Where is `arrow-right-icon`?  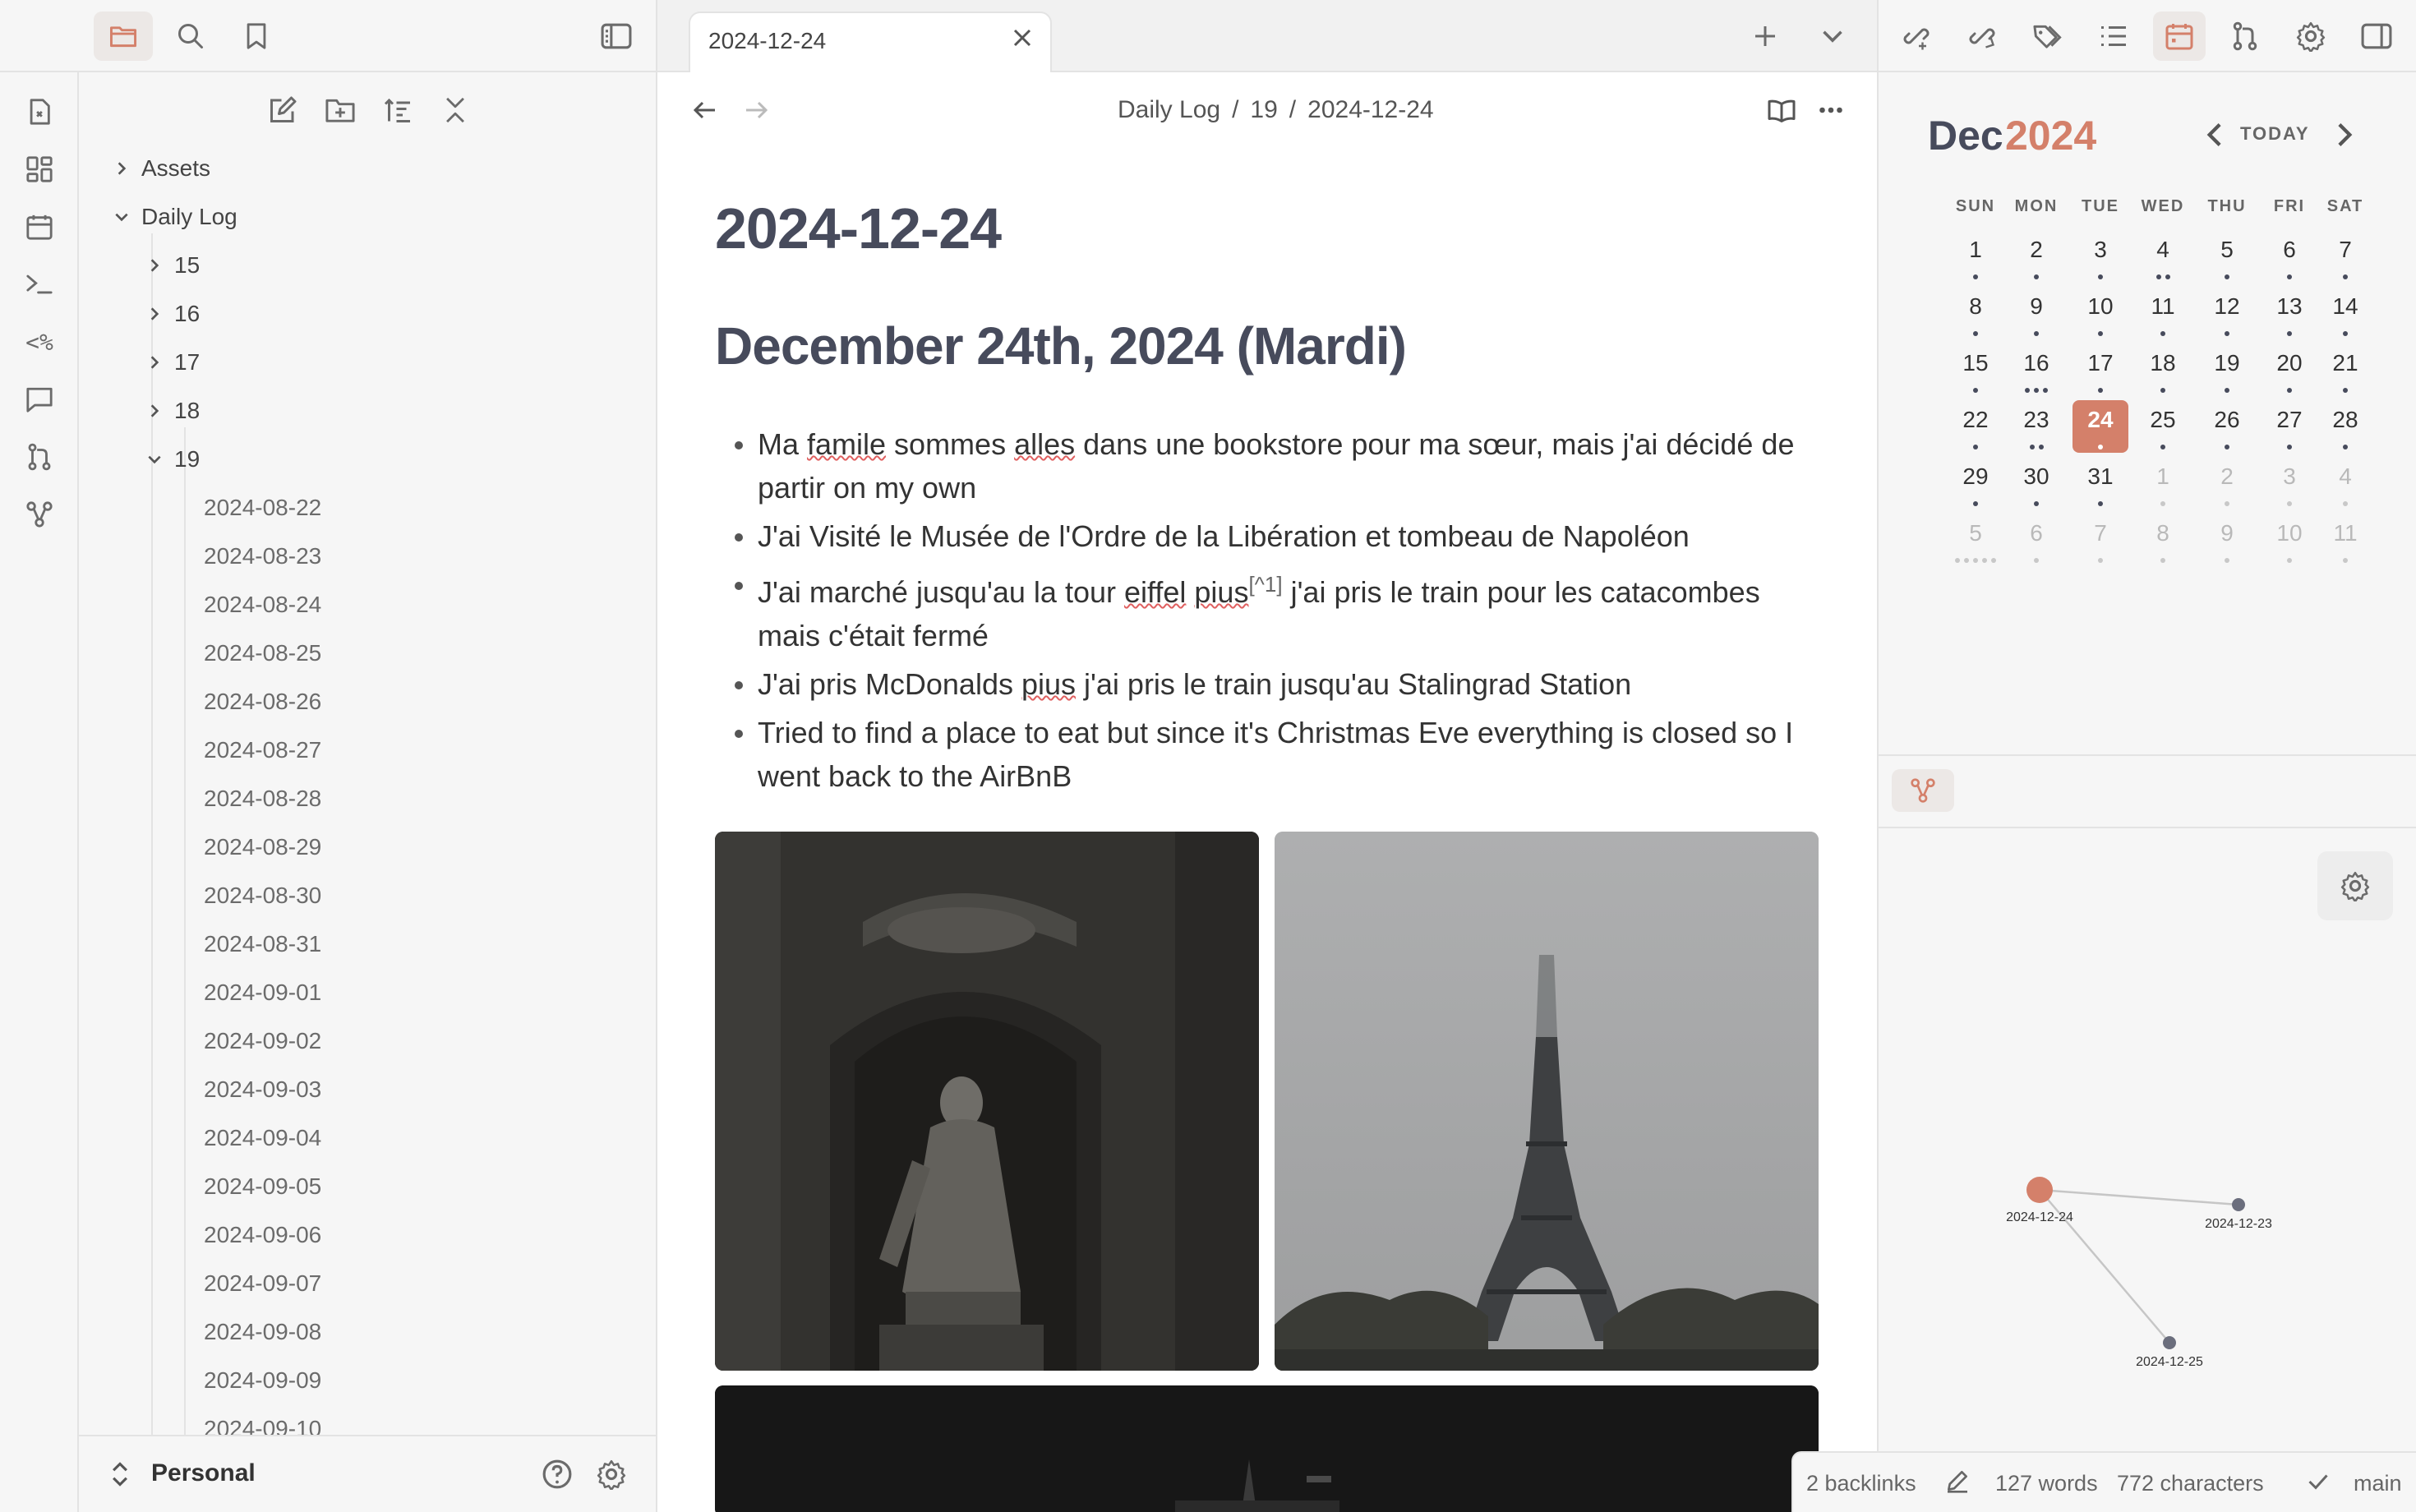 arrow-right-icon is located at coordinates (756, 110).